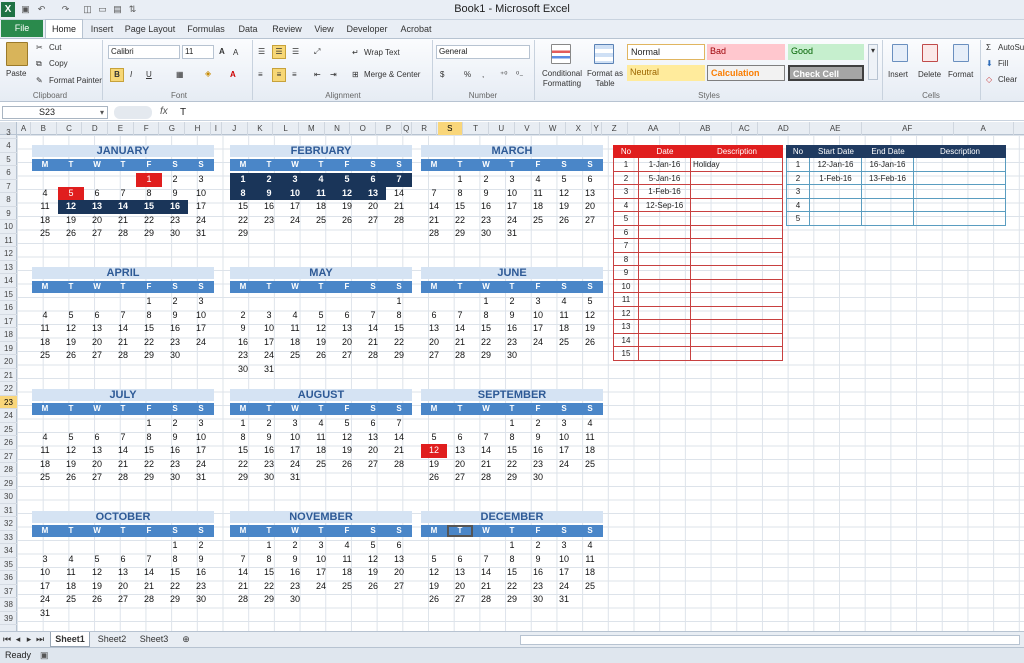 This screenshot has width=1024, height=663. Describe the element at coordinates (295, 424) in the screenshot. I see `calendar-day: 3` at that location.